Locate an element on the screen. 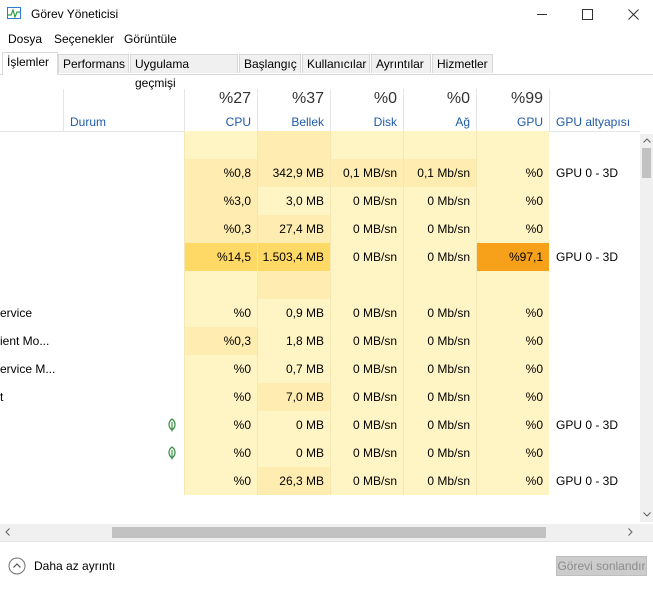 This screenshot has width=653, height=594. fewer-details-toggle: Daha az ayrıntı is located at coordinates (61, 566).